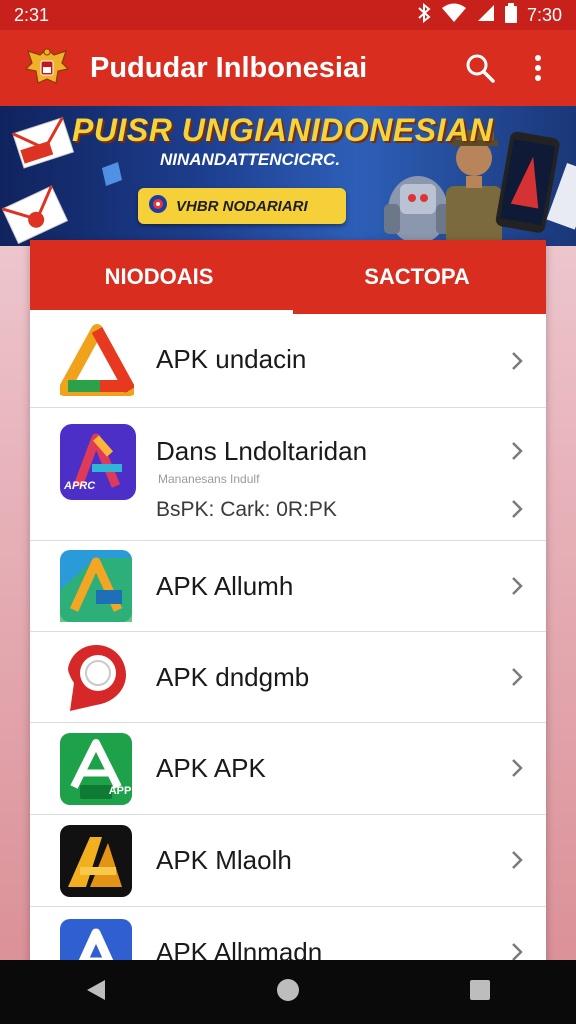 The width and height of the screenshot is (576, 1024). I want to click on tab-sactopa: SACTOPA, so click(417, 277).